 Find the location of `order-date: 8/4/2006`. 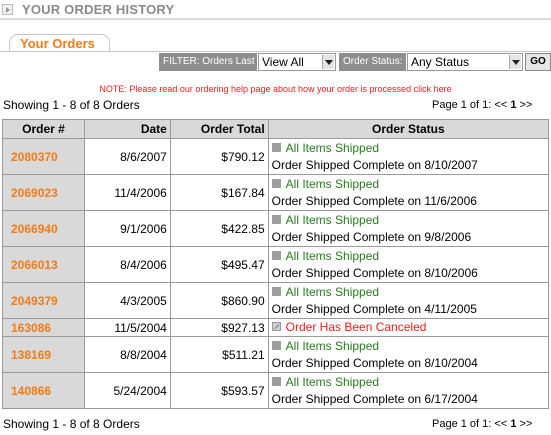

order-date: 8/4/2006 is located at coordinates (127, 264).